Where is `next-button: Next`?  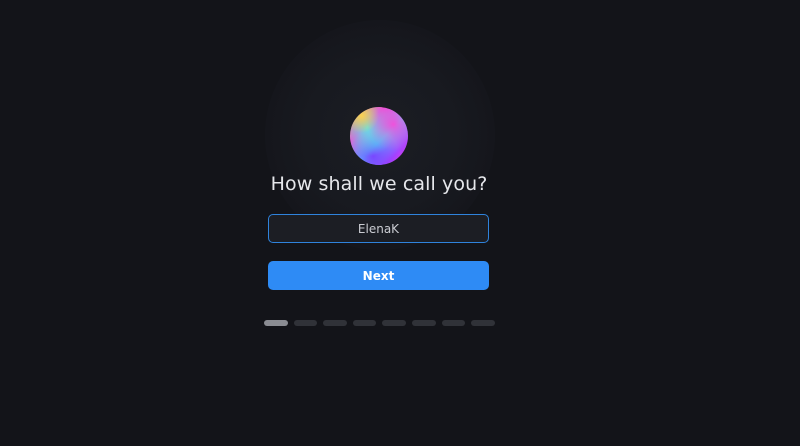
next-button: Next is located at coordinates (378, 275).